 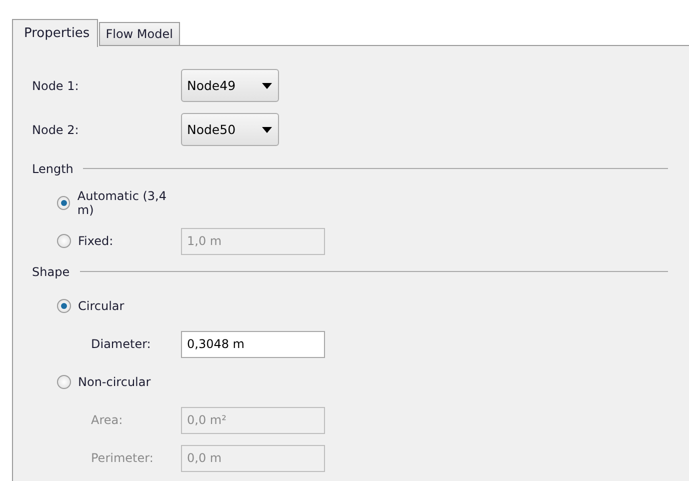 What do you see at coordinates (56, 129) in the screenshot?
I see `field-label: Node 2:` at bounding box center [56, 129].